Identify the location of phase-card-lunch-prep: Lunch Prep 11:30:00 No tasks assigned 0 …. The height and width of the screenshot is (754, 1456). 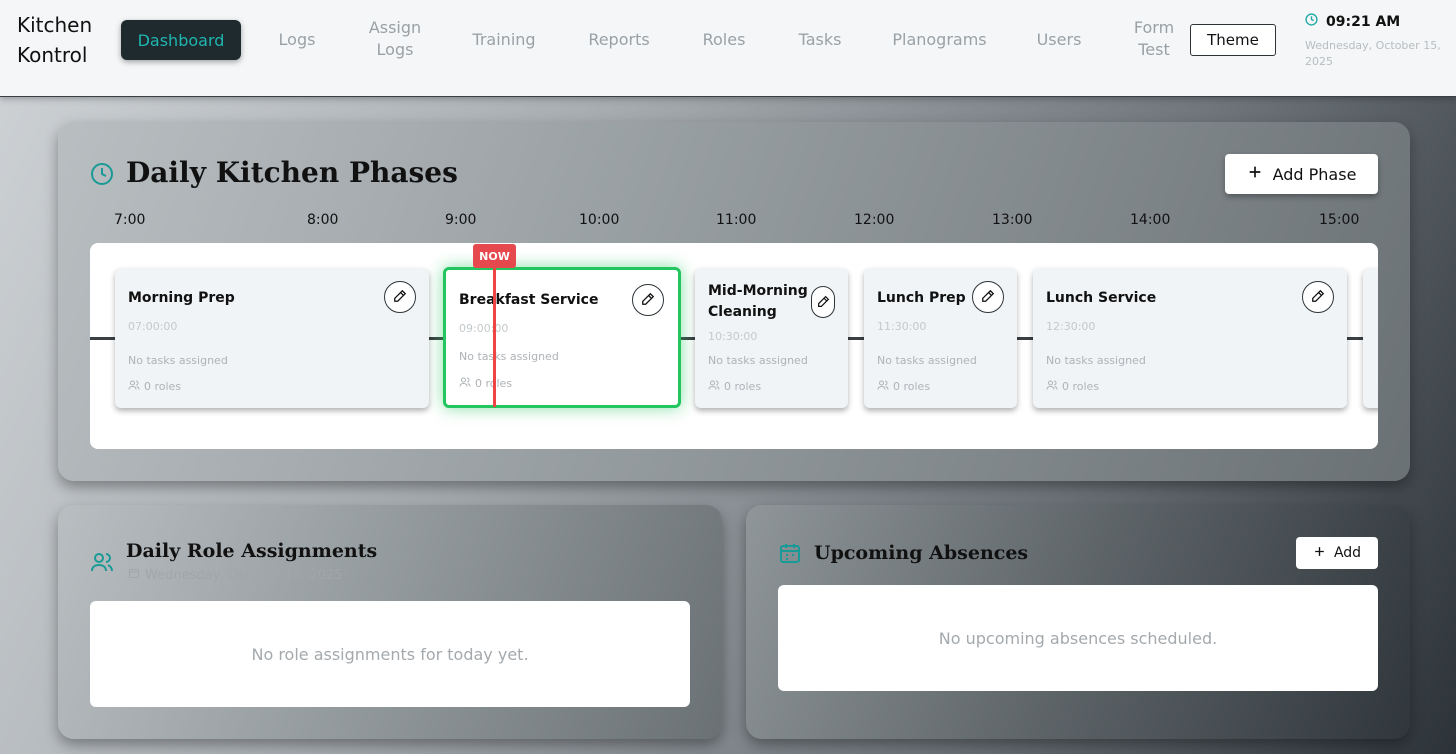
(940, 338).